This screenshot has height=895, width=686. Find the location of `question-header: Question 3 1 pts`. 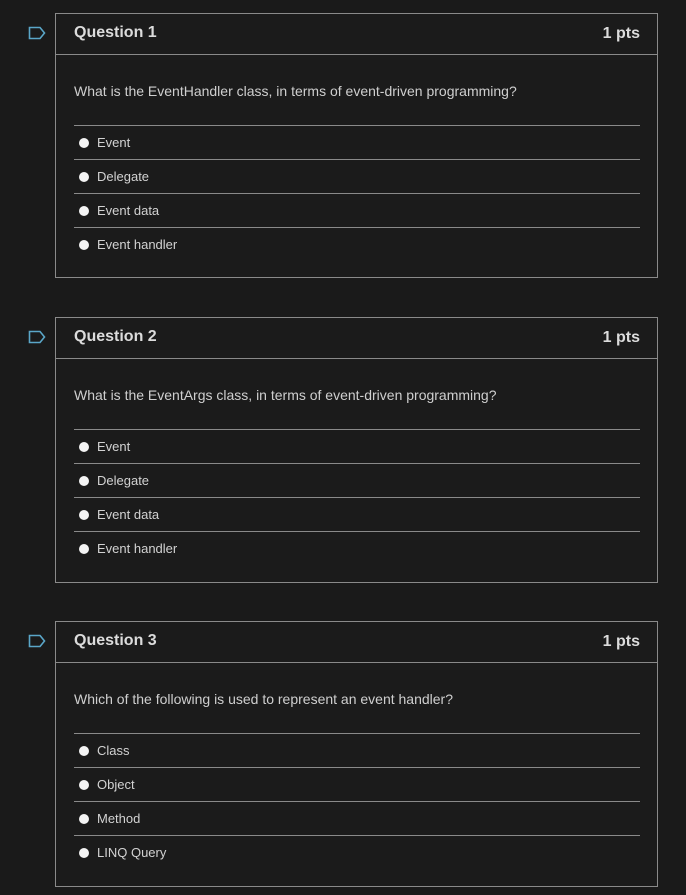

question-header: Question 3 1 pts is located at coordinates (356, 642).